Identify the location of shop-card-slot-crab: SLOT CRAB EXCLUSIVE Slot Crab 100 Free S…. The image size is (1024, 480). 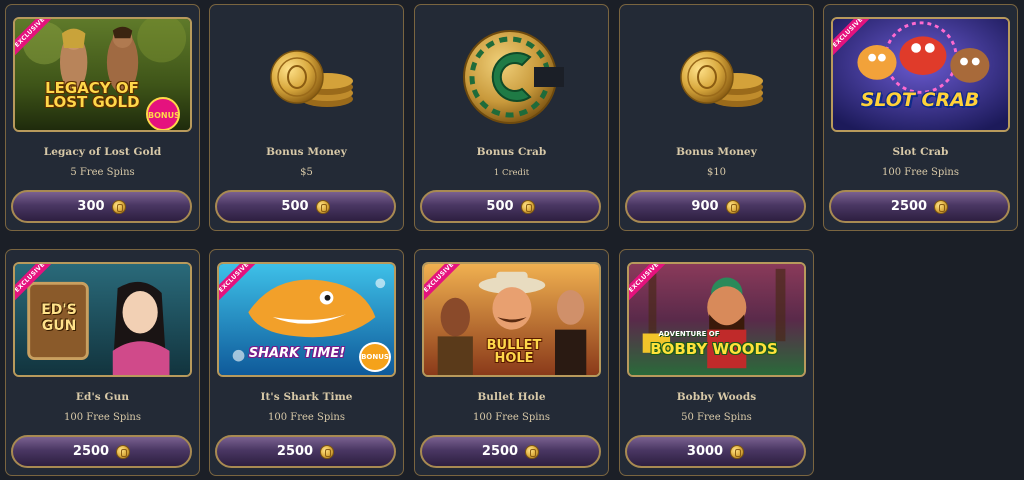
(920, 117).